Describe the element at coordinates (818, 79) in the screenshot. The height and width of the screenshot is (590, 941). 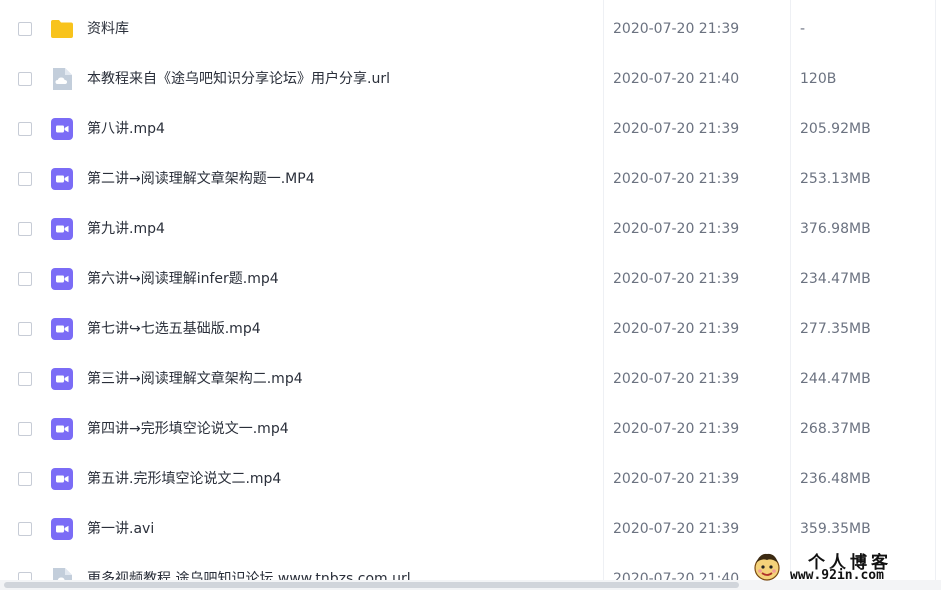
I see `file-size: 120B` at that location.